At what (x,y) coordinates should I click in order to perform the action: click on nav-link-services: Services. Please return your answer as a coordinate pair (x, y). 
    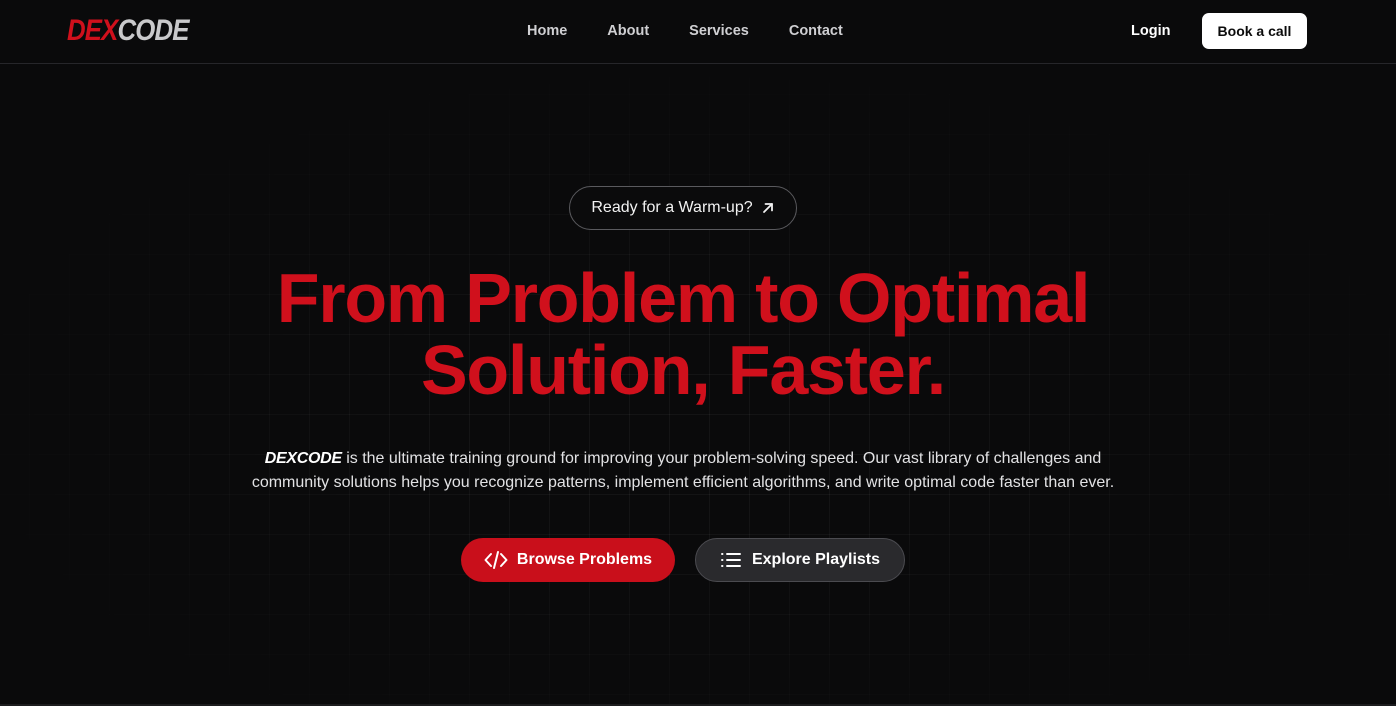
    Looking at the image, I should click on (719, 31).